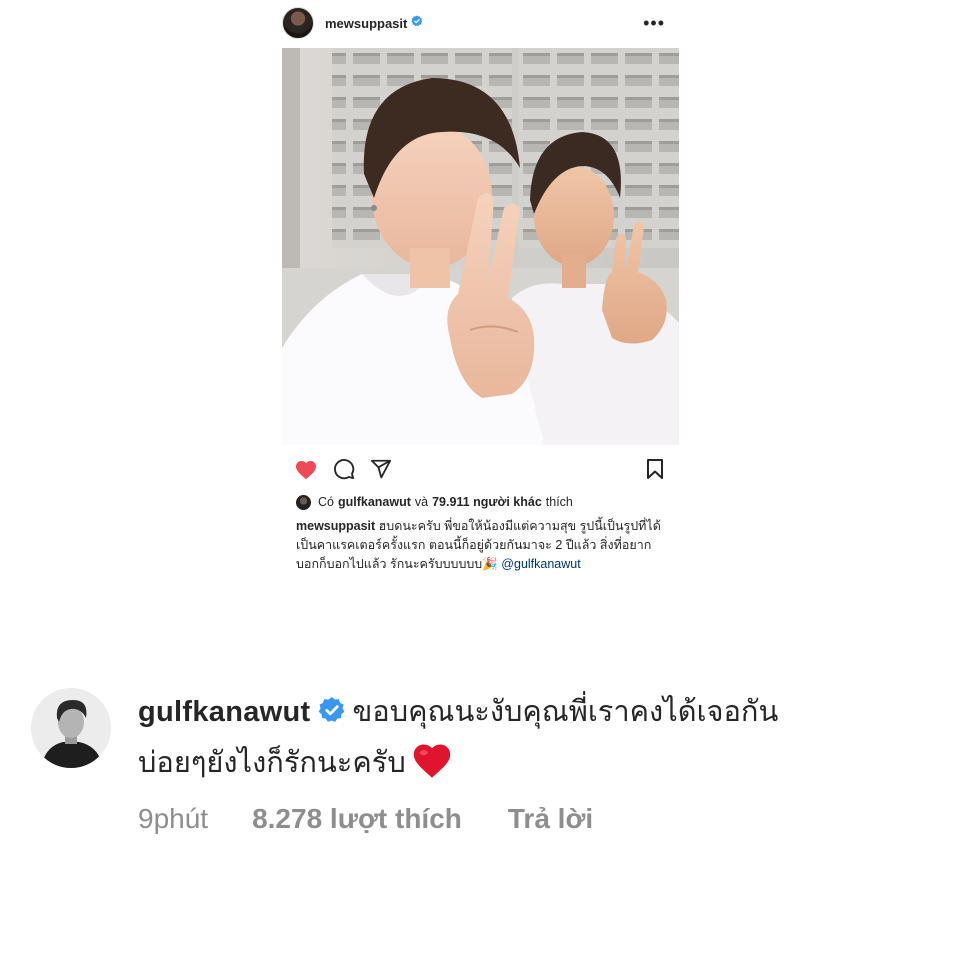  I want to click on comment-meta: 9phút 8.278 lượt thích Trả lời, so click(365, 819).